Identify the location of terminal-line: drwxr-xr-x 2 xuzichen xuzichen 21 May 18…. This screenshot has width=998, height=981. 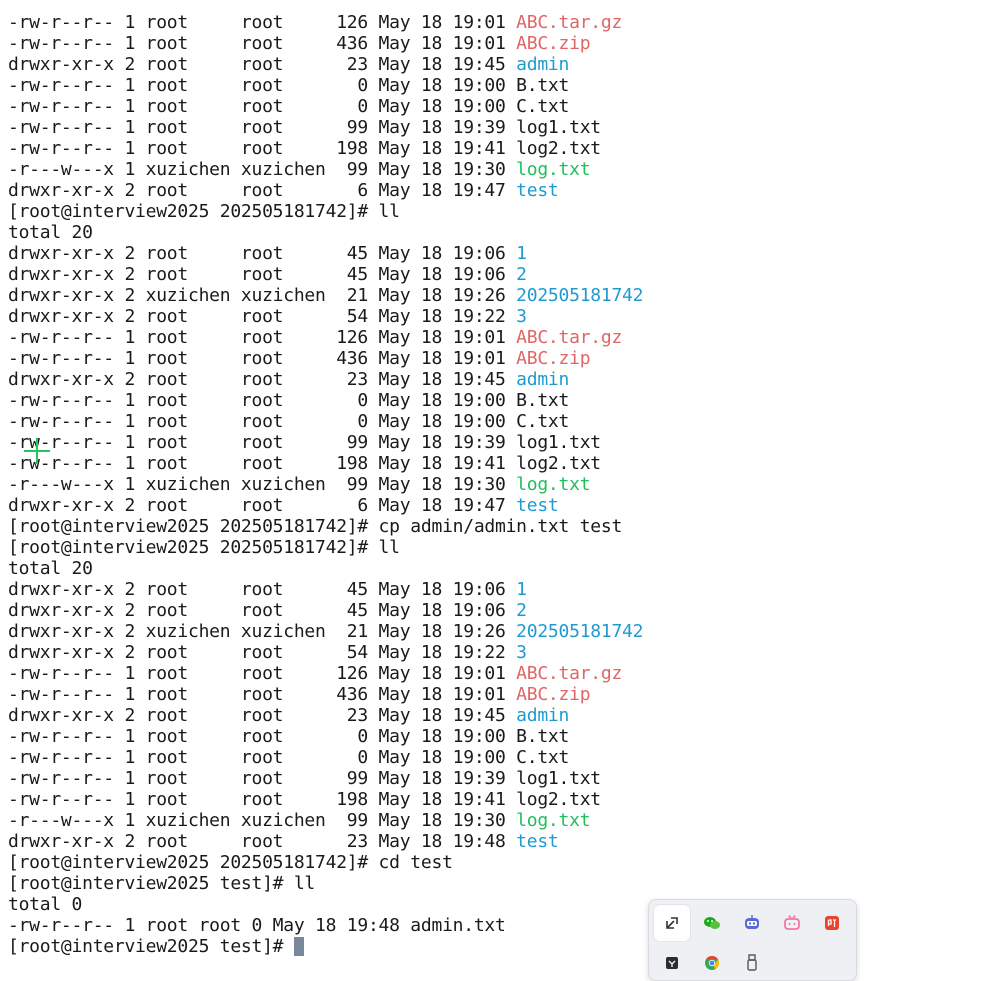
(503, 631).